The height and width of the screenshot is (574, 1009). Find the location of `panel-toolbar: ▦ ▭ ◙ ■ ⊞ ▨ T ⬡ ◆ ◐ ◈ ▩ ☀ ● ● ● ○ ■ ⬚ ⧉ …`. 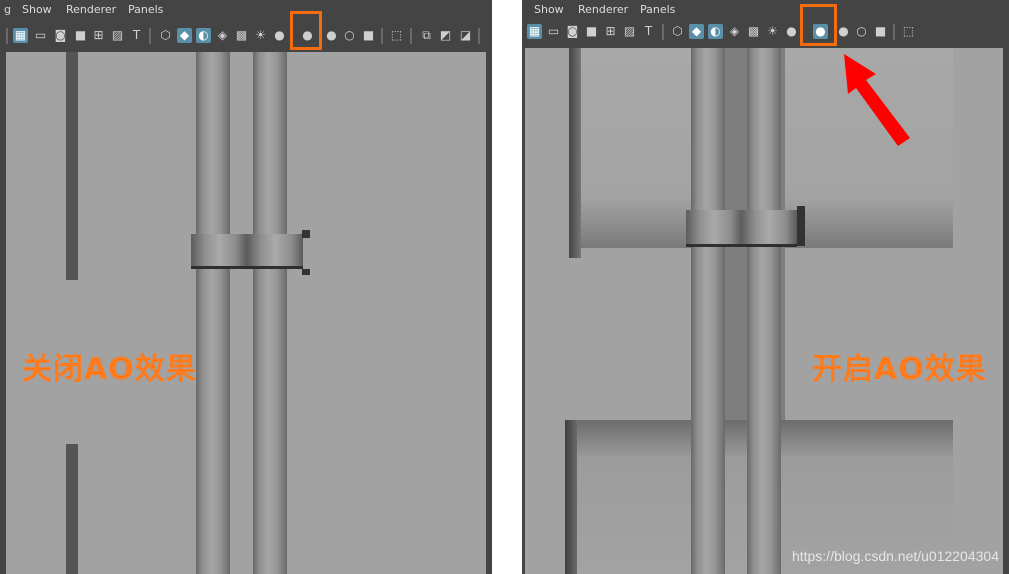

panel-toolbar: ▦ ▭ ◙ ■ ⊞ ▨ T ⬡ ◆ ◐ ◈ ▩ ☀ ● ● ● ○ ■ ⬚ ⧉ … is located at coordinates (246, 36).